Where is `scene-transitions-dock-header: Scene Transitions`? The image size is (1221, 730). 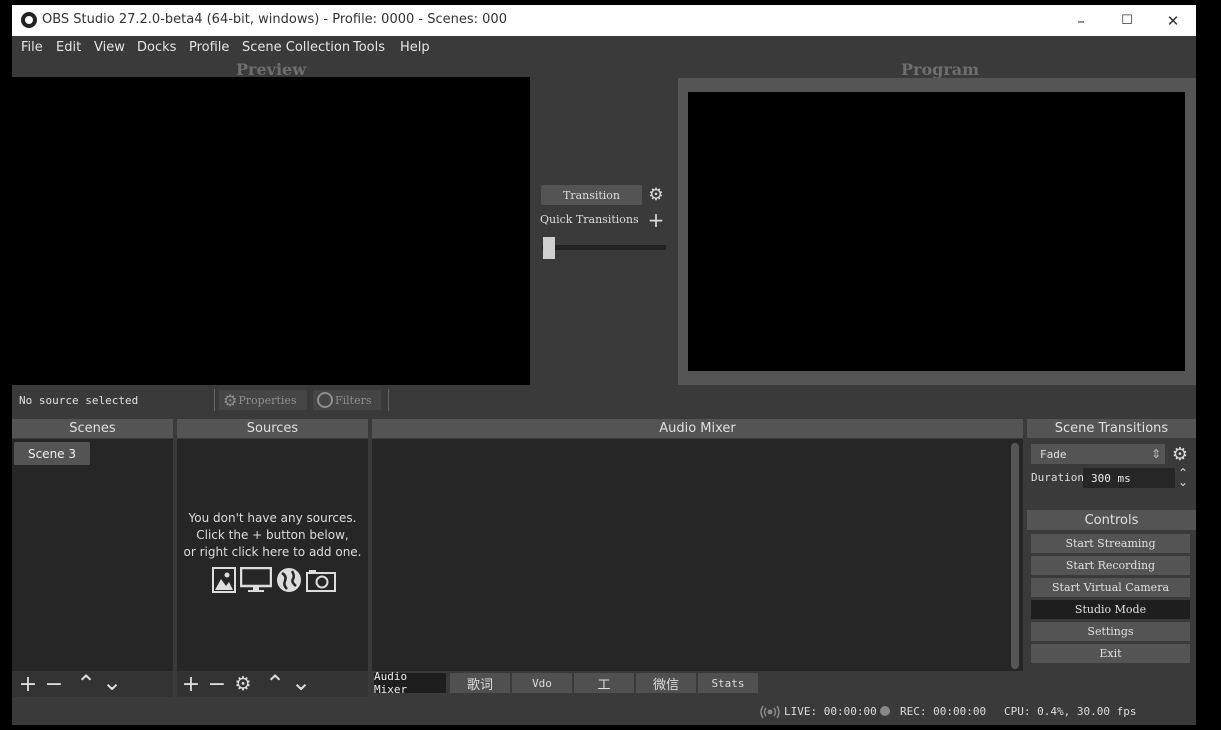
scene-transitions-dock-header: Scene Transitions is located at coordinates (1111, 428).